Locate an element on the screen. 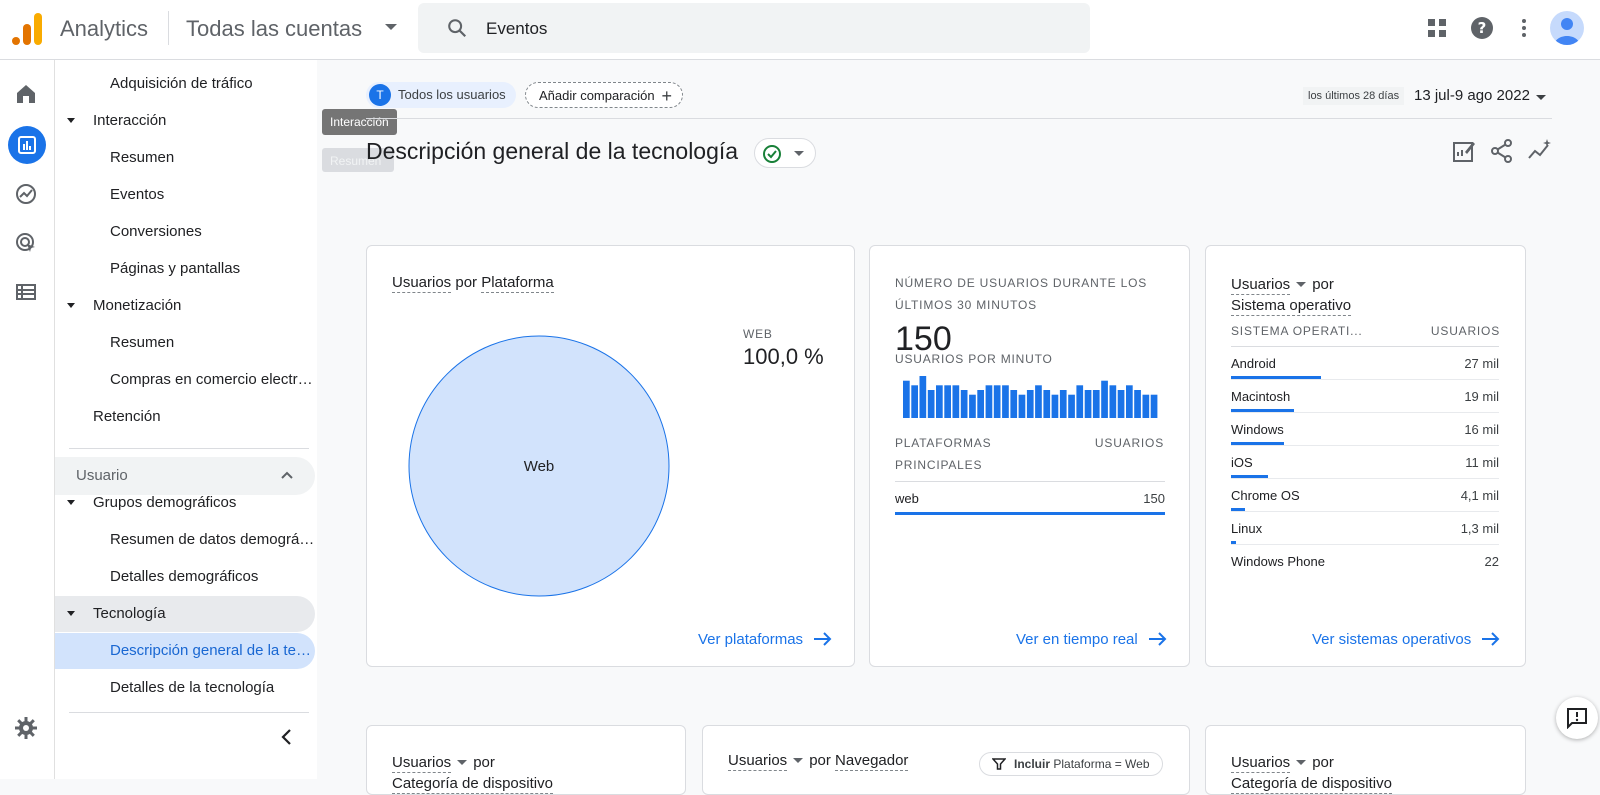 This screenshot has height=795, width=1600. nav-tech: Tecnología is located at coordinates (185, 614).